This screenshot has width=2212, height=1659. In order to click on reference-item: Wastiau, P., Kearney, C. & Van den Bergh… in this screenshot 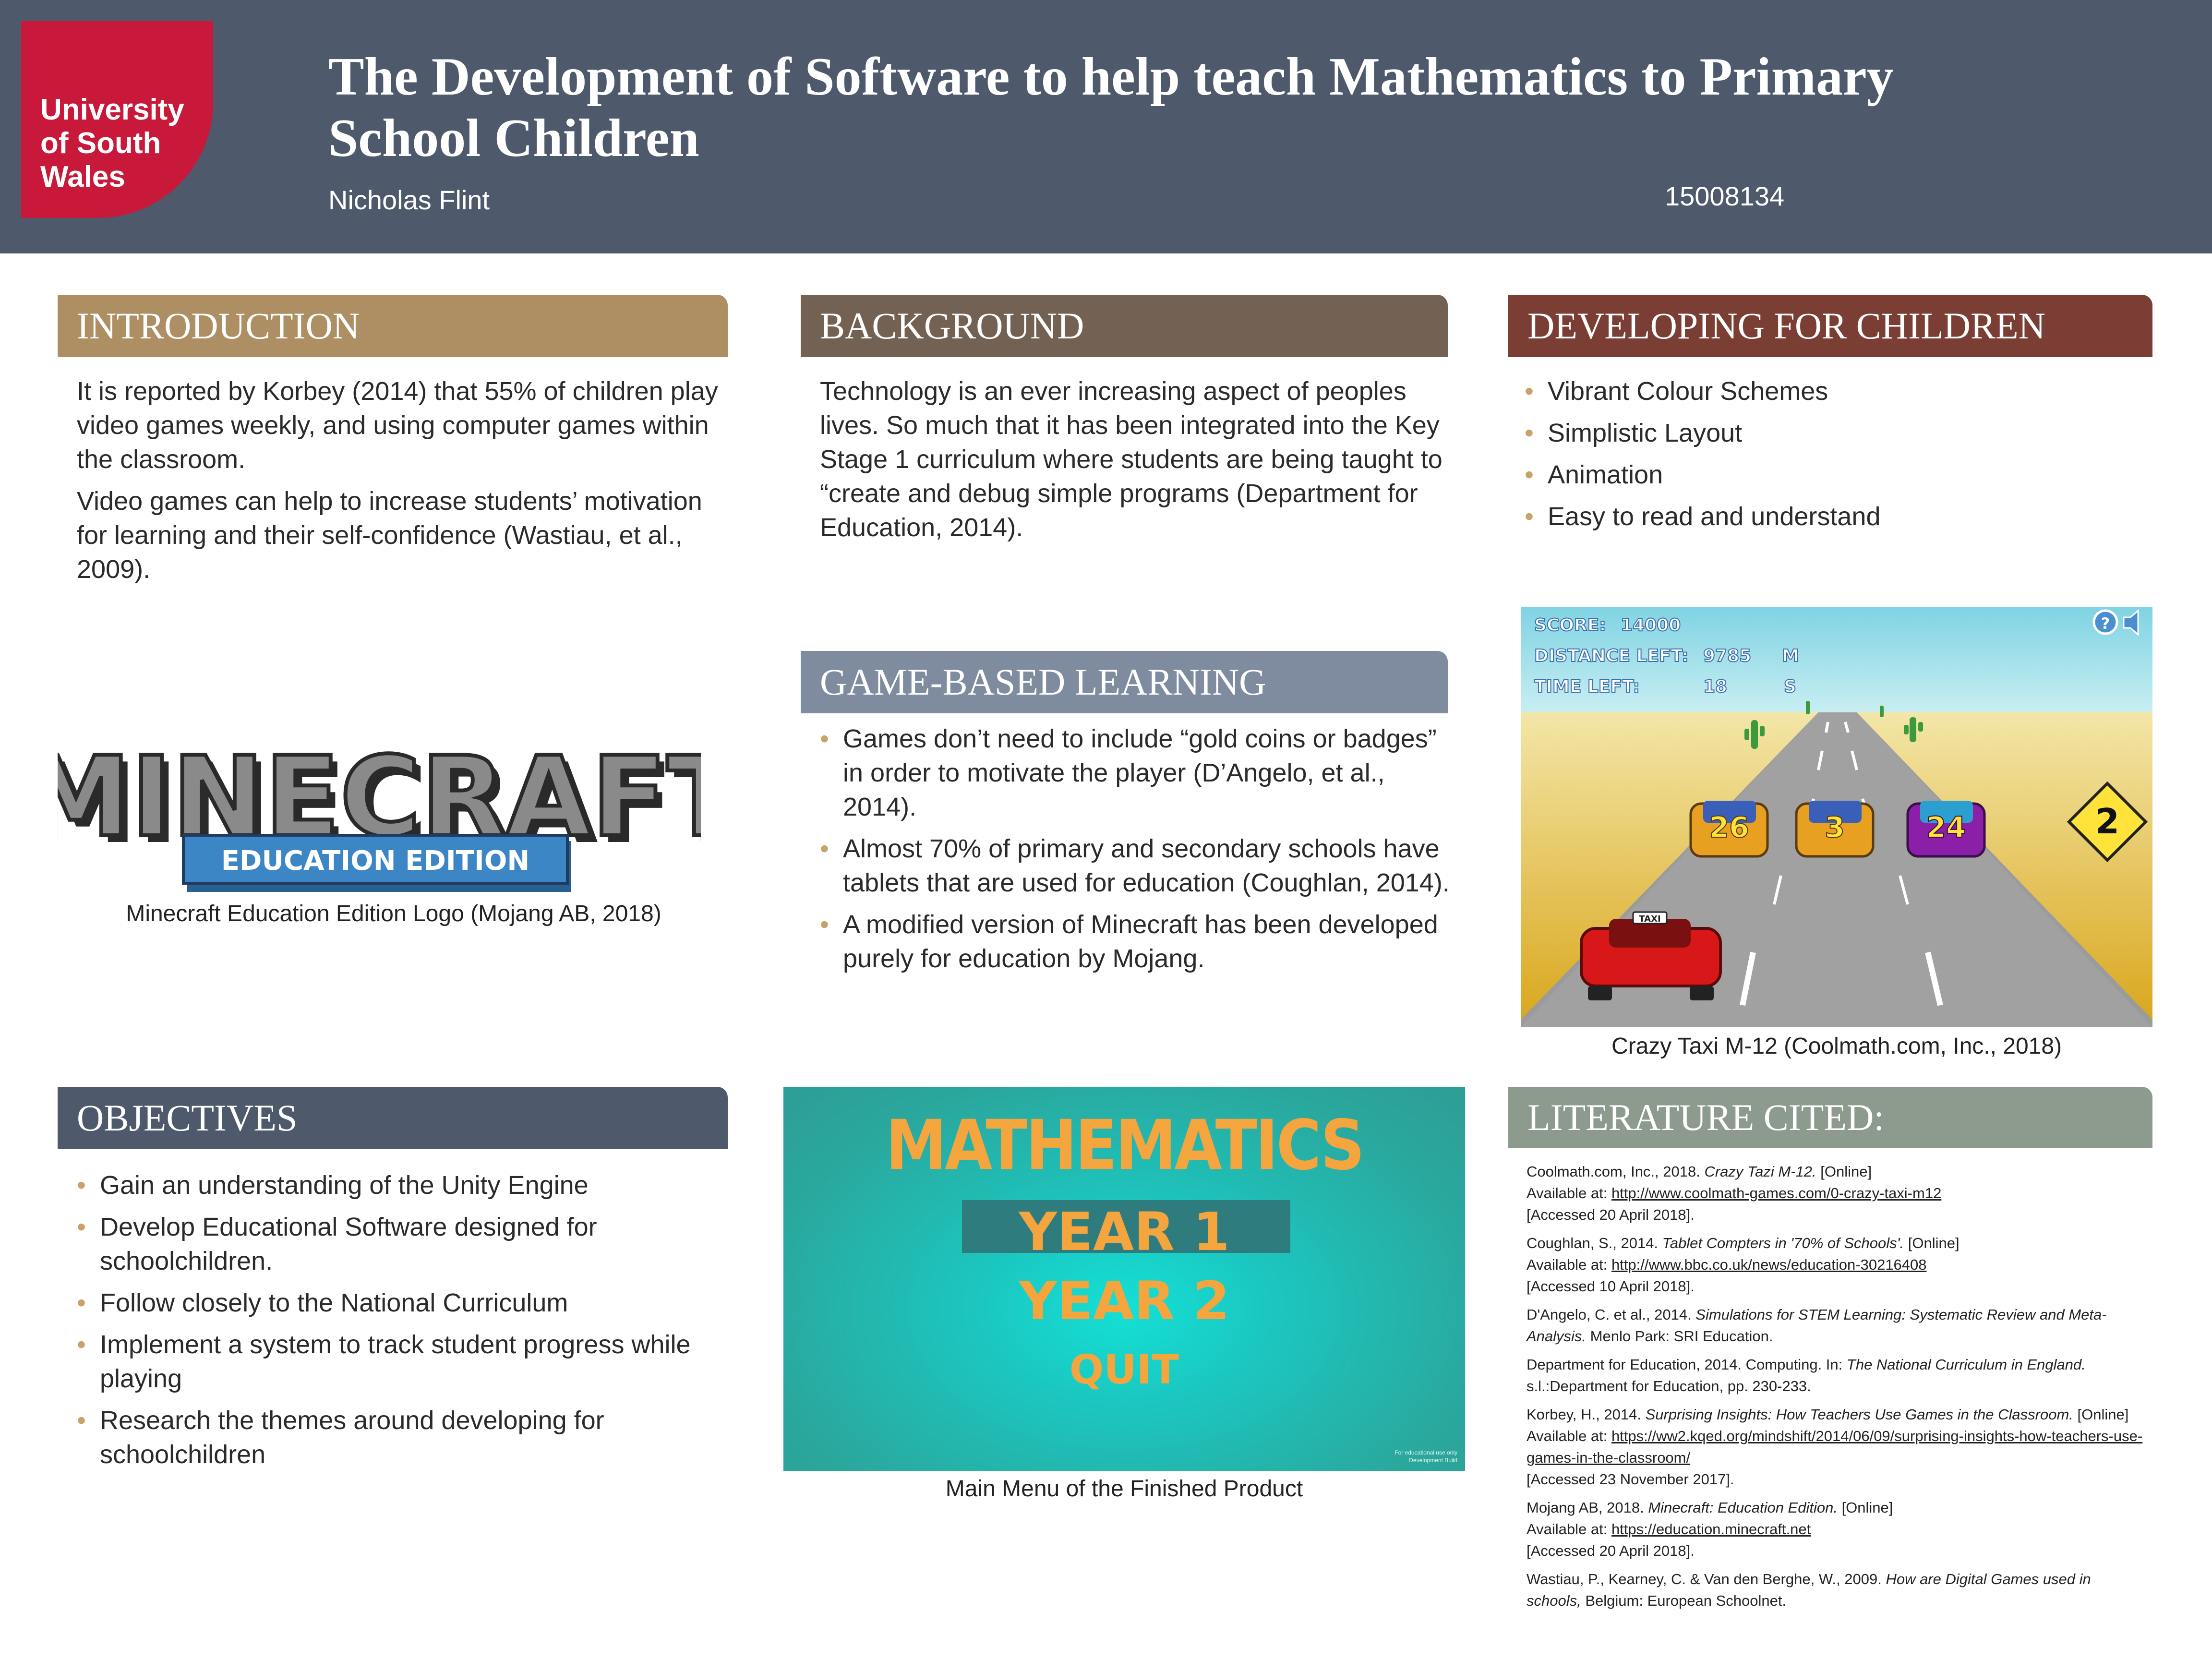, I will do `click(1837, 1589)`.